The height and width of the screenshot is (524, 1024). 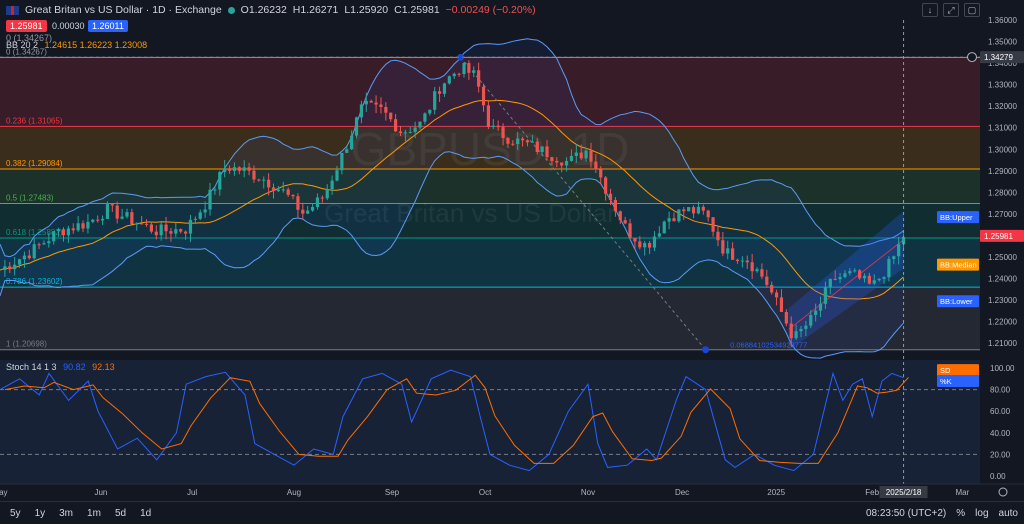 I want to click on fib-label: 0.236 (1.31065), so click(x=34, y=120).